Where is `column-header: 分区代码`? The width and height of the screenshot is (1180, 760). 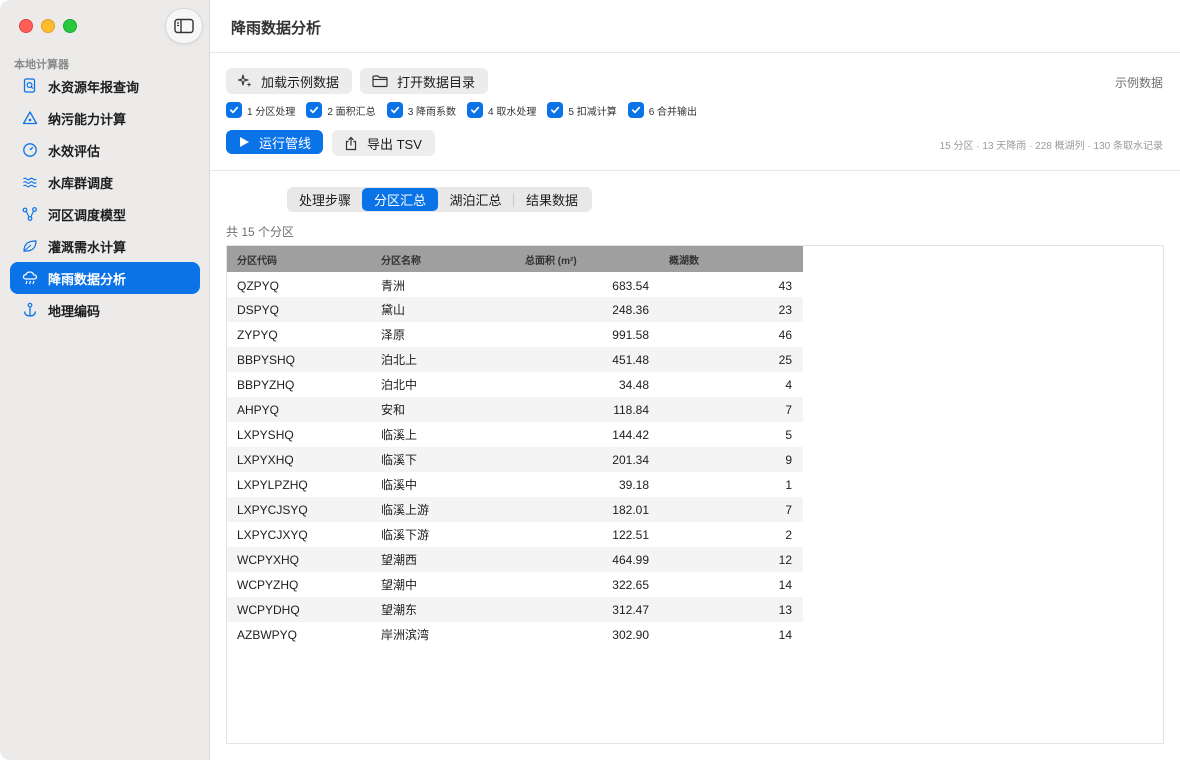
column-header: 分区代码 is located at coordinates (299, 259).